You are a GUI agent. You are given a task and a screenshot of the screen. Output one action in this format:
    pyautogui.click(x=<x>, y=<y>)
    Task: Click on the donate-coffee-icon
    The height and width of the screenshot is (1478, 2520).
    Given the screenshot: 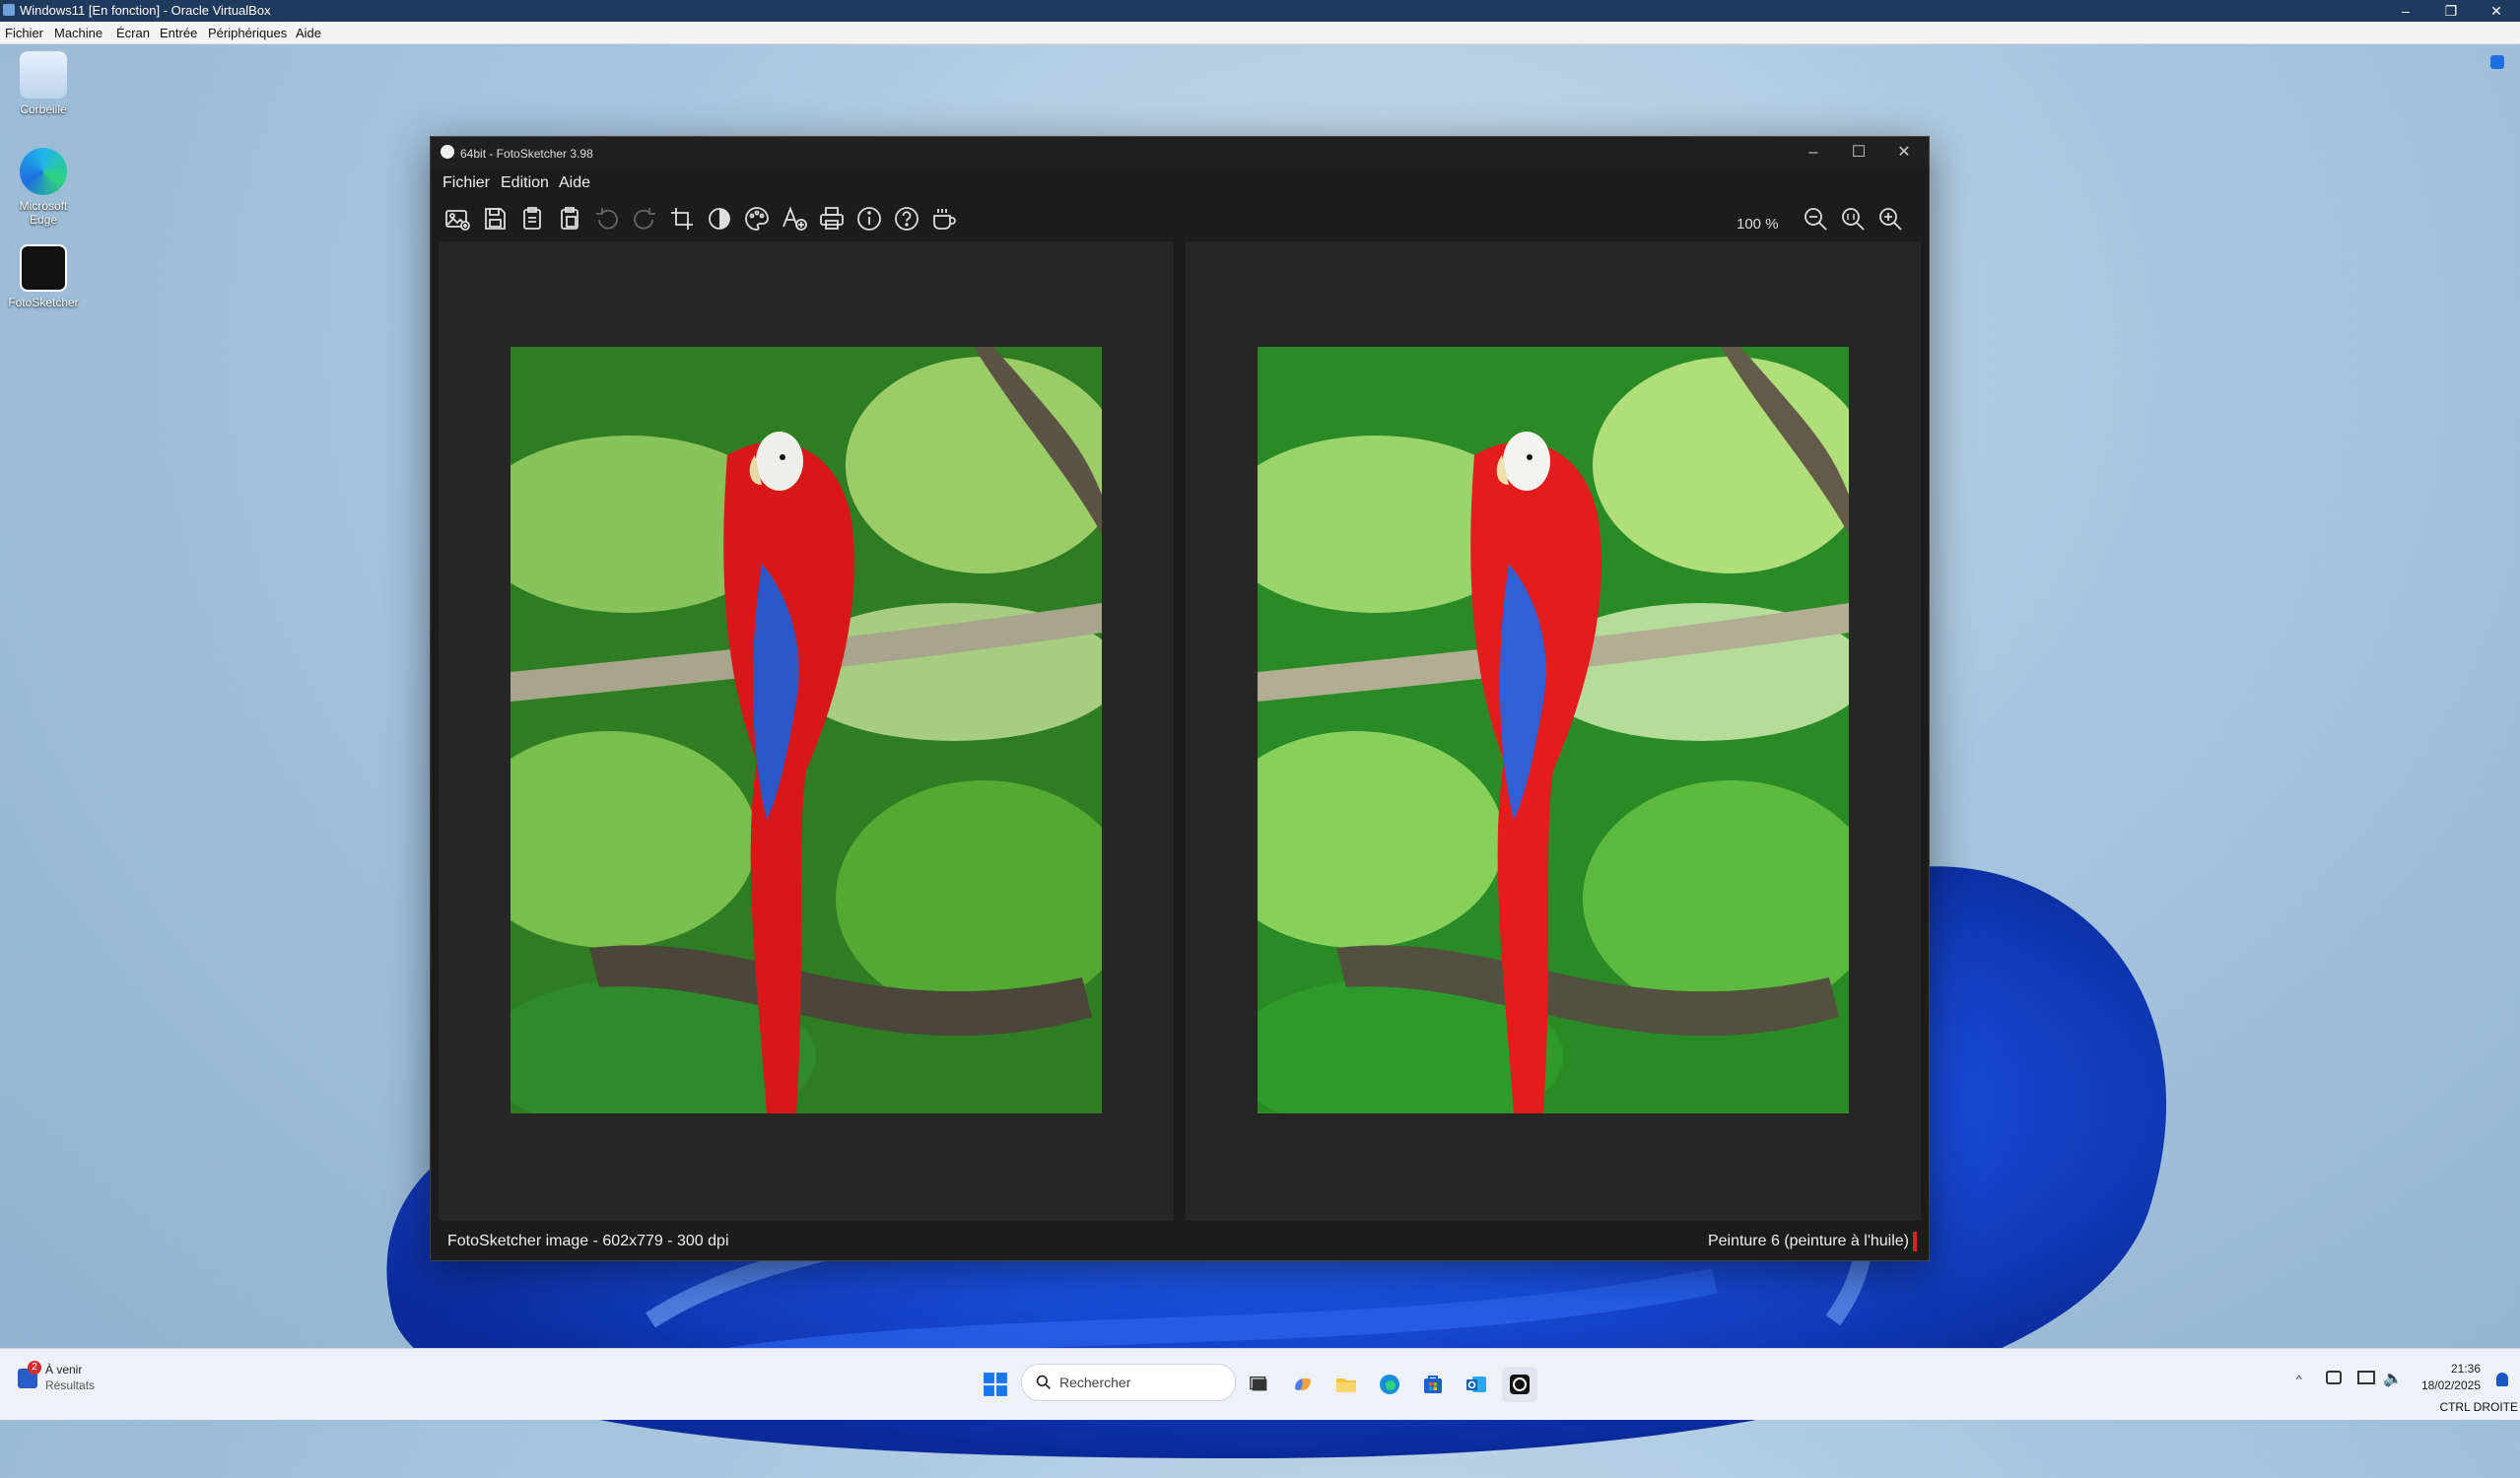 What is the action you would take?
    pyautogui.click(x=944, y=219)
    